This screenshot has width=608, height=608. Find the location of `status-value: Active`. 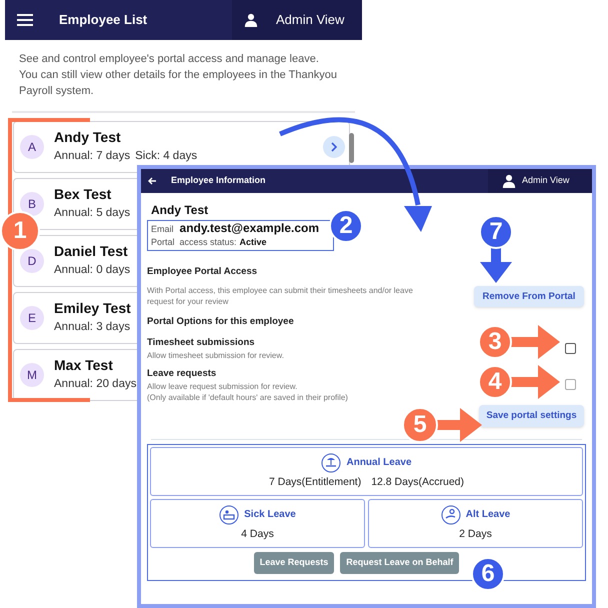

status-value: Active is located at coordinates (253, 242).